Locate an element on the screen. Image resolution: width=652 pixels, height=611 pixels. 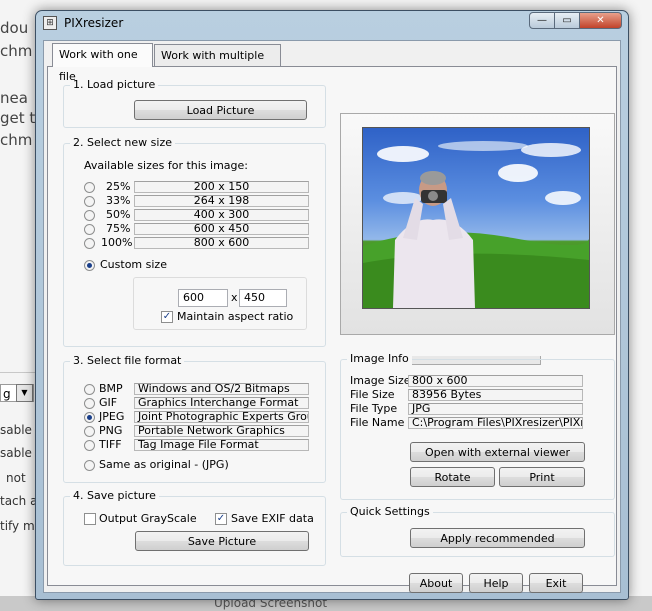
size-75-dims: 600 x 450 is located at coordinates (221, 229).